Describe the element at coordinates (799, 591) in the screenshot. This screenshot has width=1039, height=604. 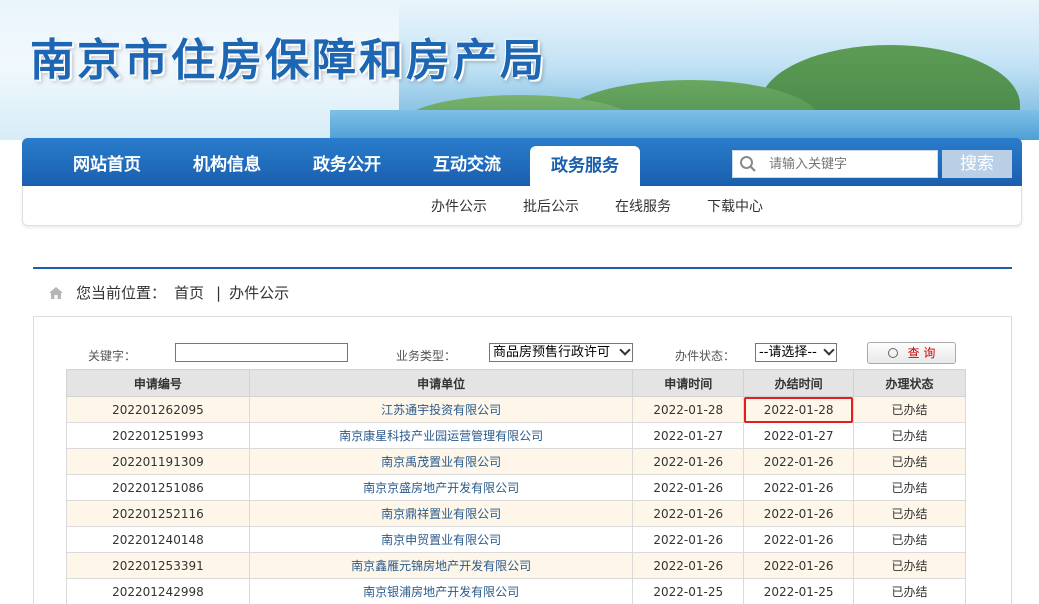
I see `cell-complete-date: 2022-01-25` at that location.